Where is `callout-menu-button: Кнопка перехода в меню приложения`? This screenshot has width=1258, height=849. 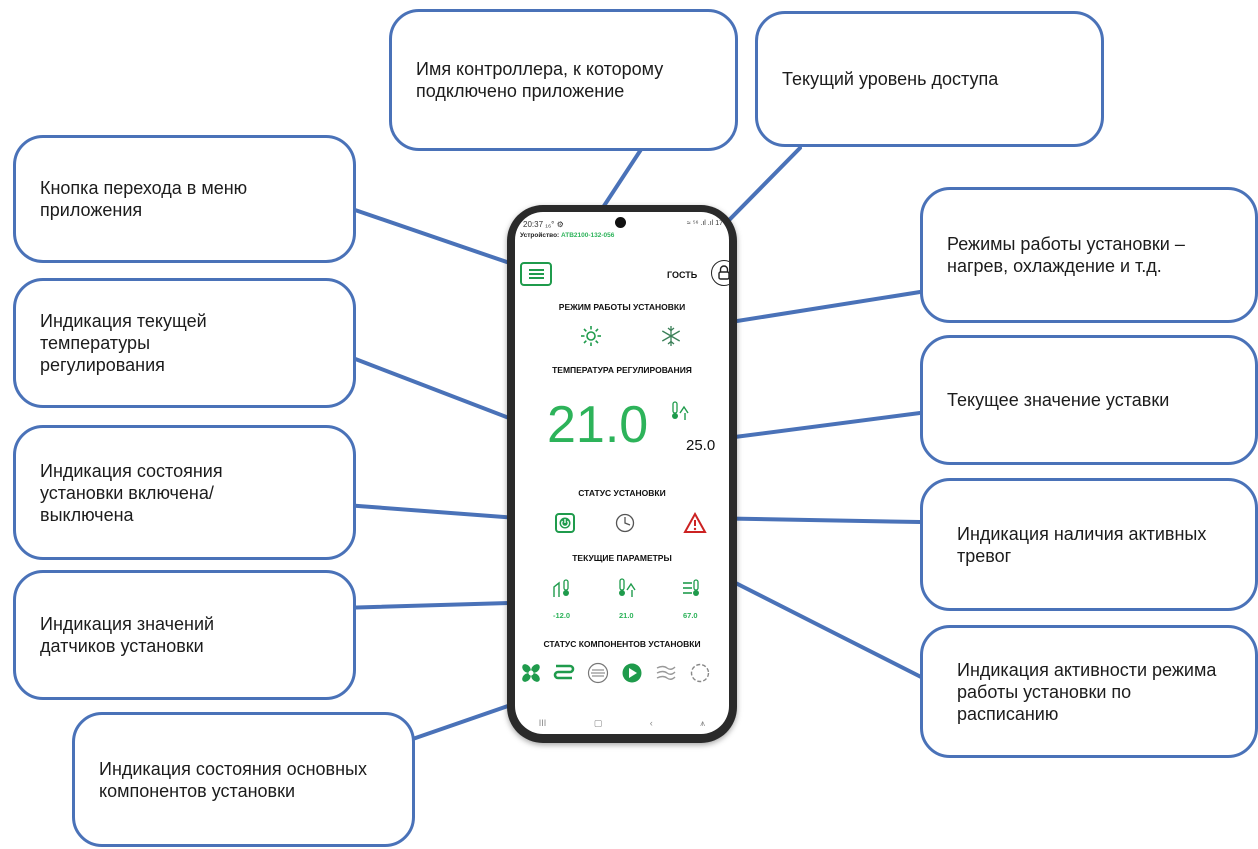
callout-menu-button: Кнопка перехода в меню приложения is located at coordinates (184, 199).